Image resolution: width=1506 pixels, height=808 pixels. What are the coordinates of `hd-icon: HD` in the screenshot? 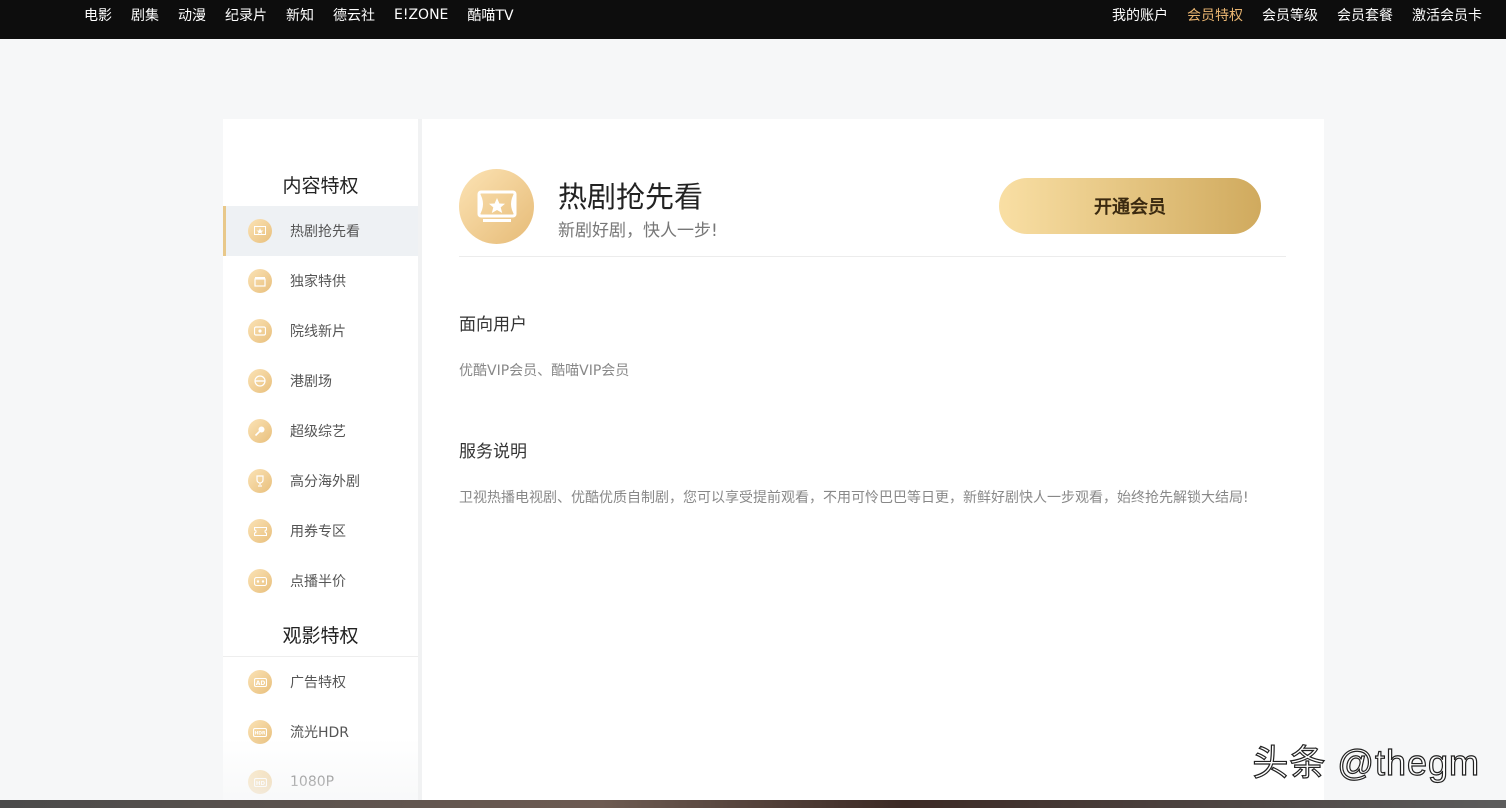 It's located at (260, 782).